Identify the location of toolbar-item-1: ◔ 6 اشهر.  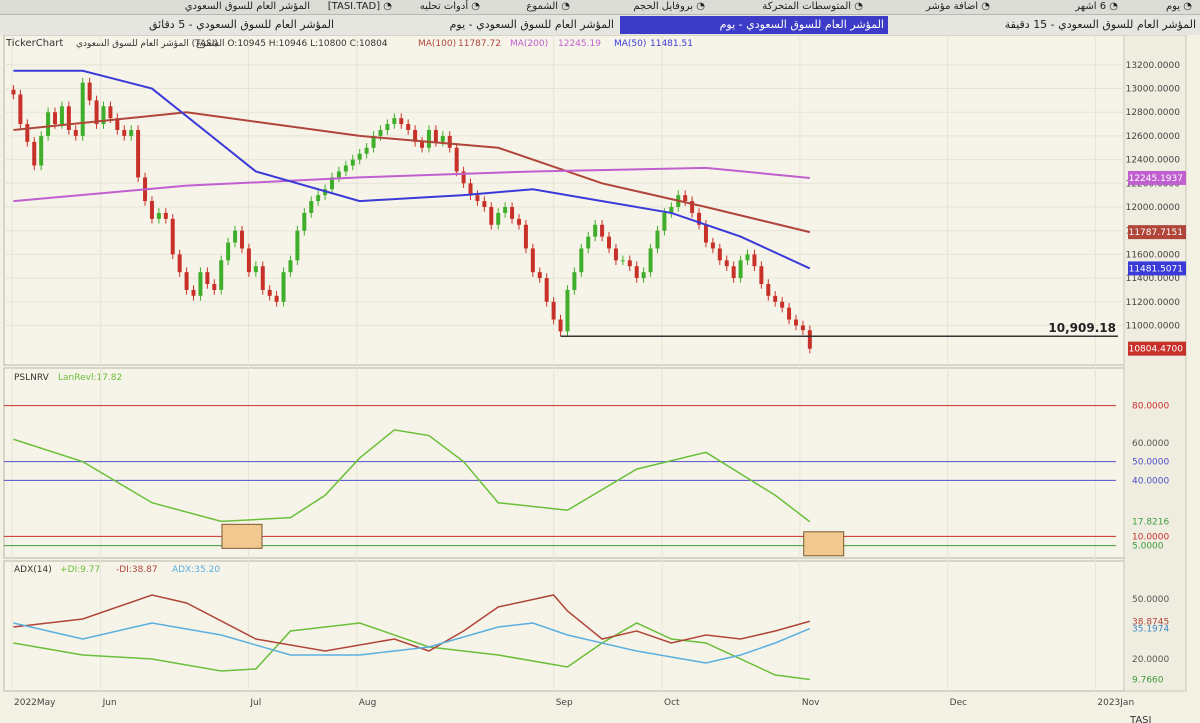
(1084, 7).